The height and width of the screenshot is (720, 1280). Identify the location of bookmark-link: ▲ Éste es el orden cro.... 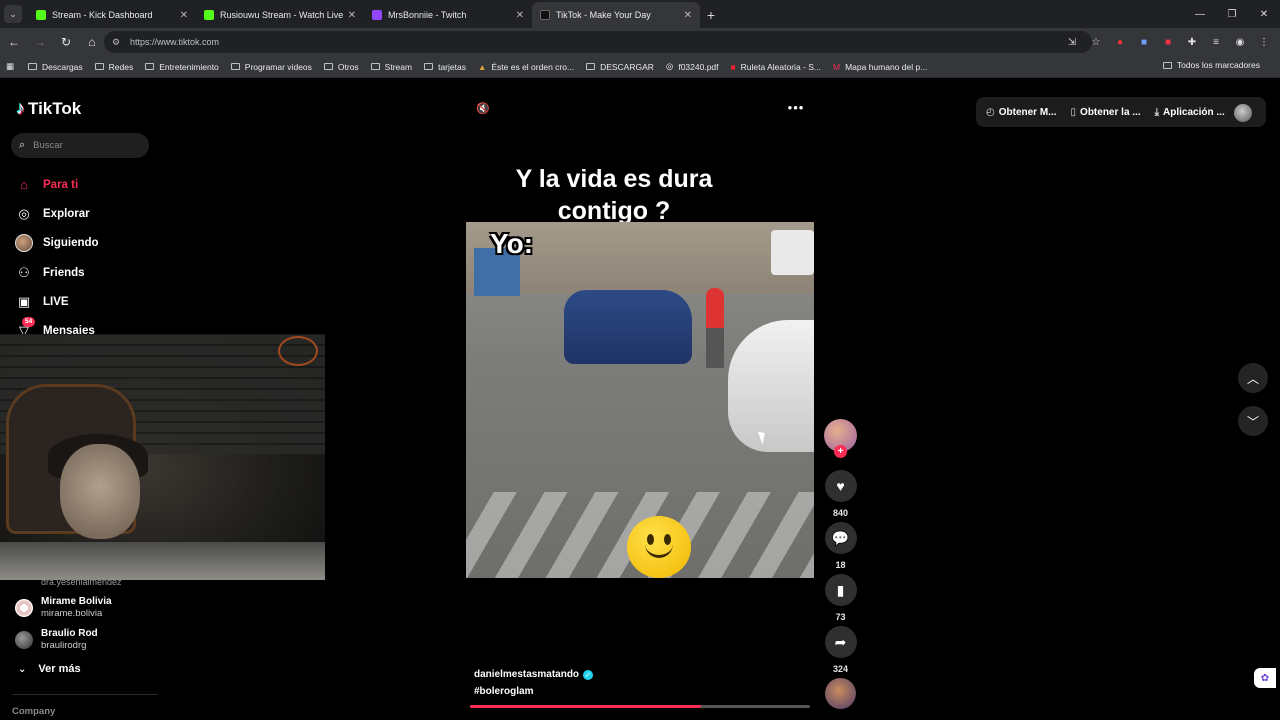
(526, 67).